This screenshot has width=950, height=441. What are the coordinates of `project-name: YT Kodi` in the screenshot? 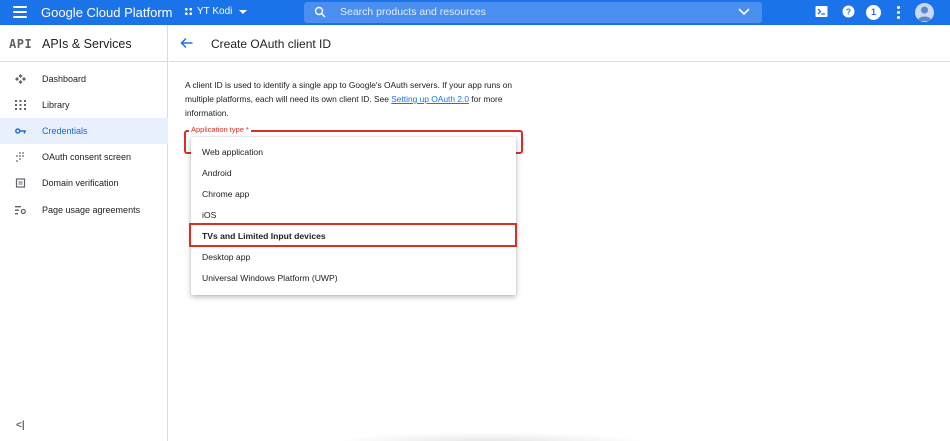 It's located at (215, 11).